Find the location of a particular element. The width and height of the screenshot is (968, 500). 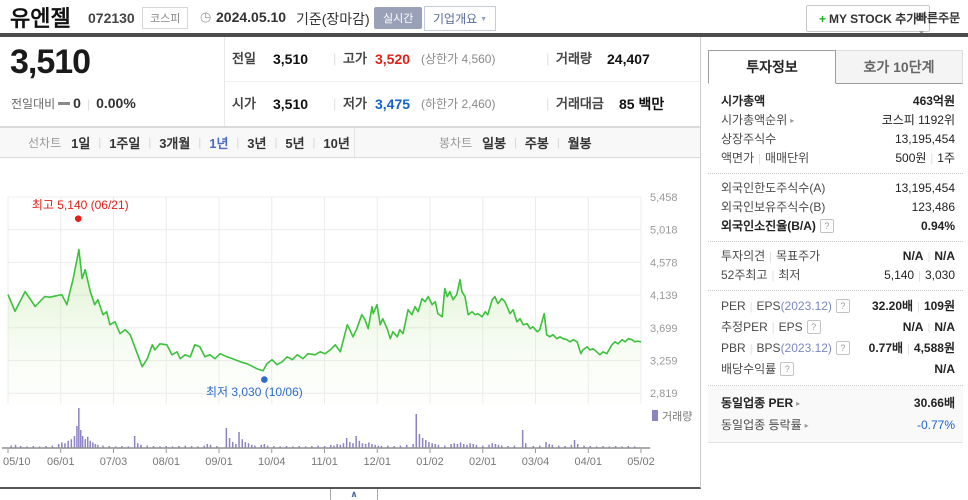

row-label: 상장주식수 is located at coordinates (749, 139).